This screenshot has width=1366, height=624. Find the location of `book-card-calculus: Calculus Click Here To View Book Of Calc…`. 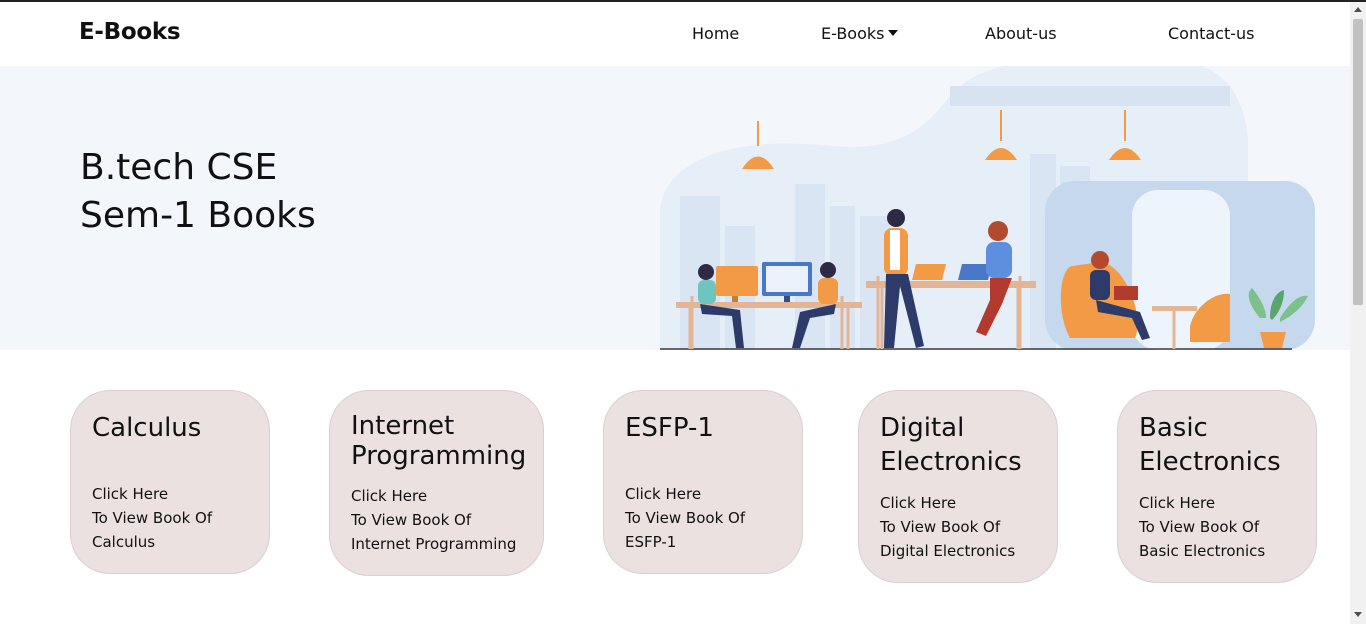

book-card-calculus: Calculus Click Here To View Book Of Calc… is located at coordinates (170, 482).